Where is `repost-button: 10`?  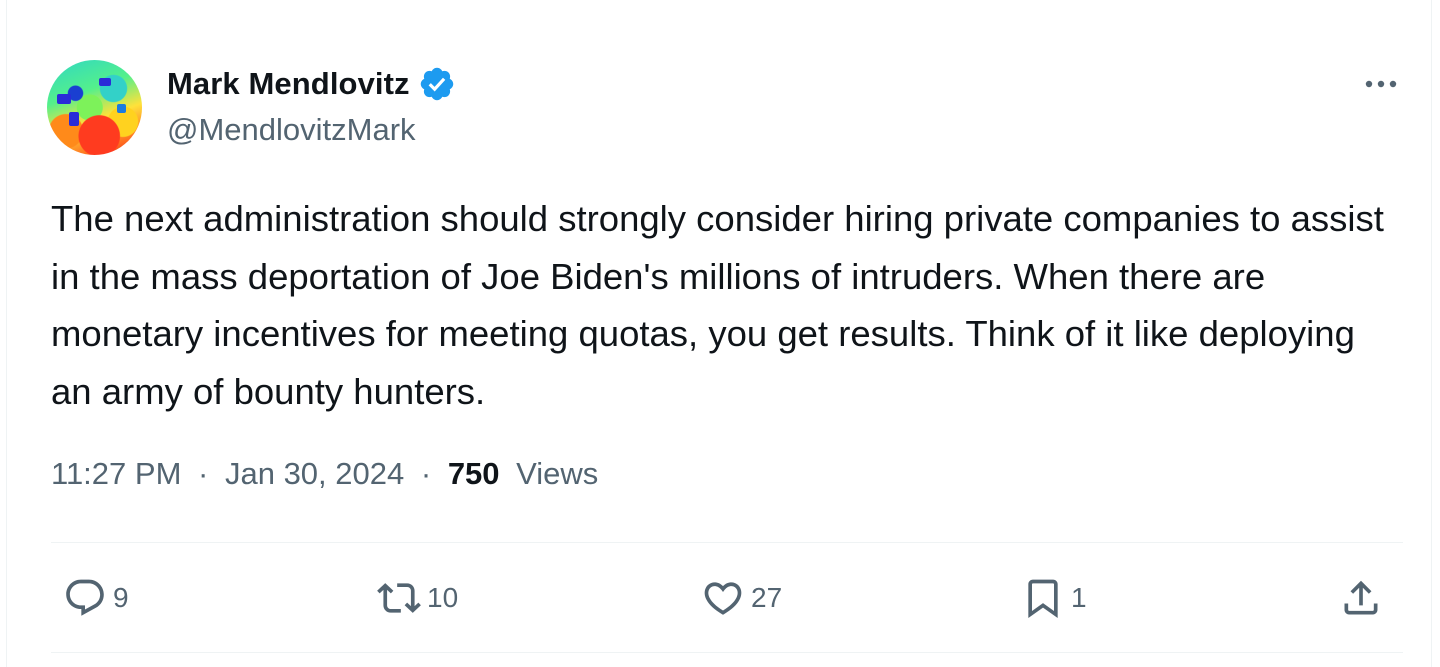
repost-button: 10 is located at coordinates (417, 598).